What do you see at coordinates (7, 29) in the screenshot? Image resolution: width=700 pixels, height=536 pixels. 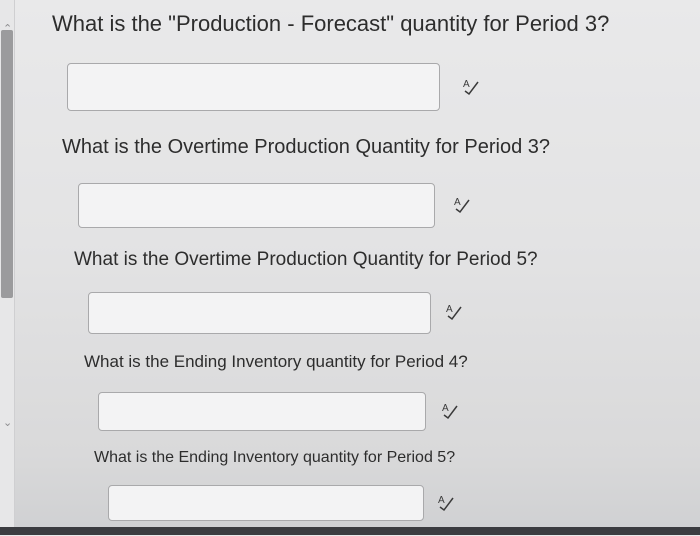 I see `chevron-up-icon: ⌃` at bounding box center [7, 29].